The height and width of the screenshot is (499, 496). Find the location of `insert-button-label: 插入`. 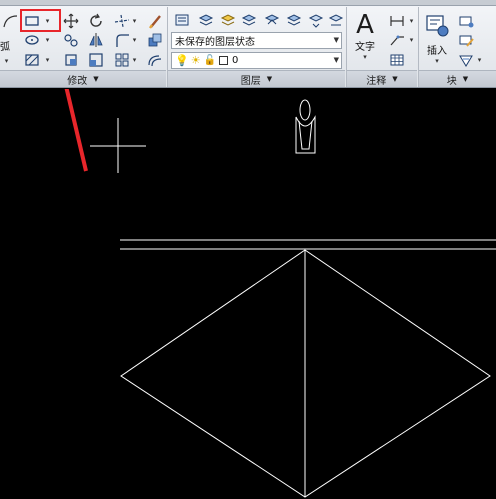

insert-button-label: 插入 is located at coordinates (437, 51).